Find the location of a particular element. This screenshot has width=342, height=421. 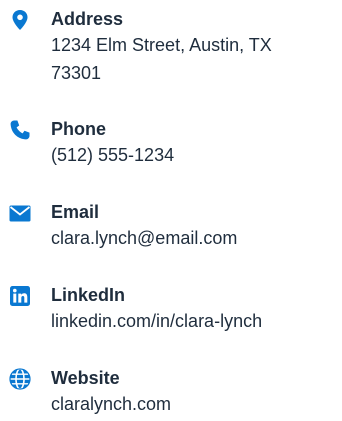

phone-value: (512) 555-1234 is located at coordinates (196, 155).